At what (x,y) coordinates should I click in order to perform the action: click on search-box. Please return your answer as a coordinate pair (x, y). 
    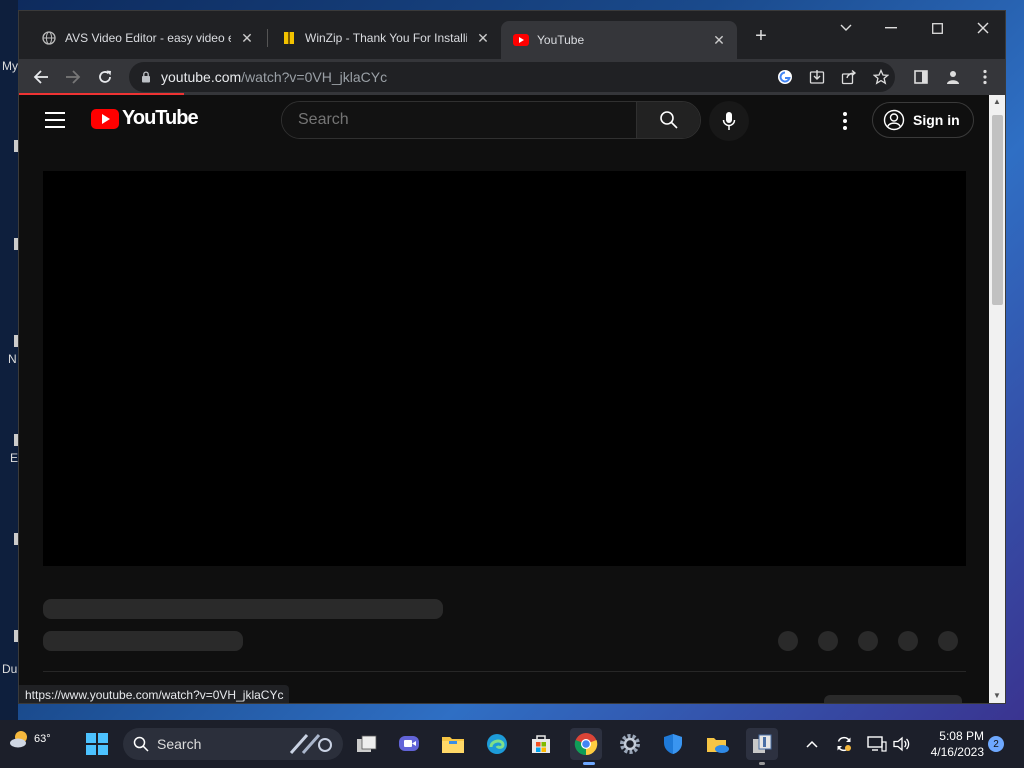
    Looking at the image, I should click on (491, 120).